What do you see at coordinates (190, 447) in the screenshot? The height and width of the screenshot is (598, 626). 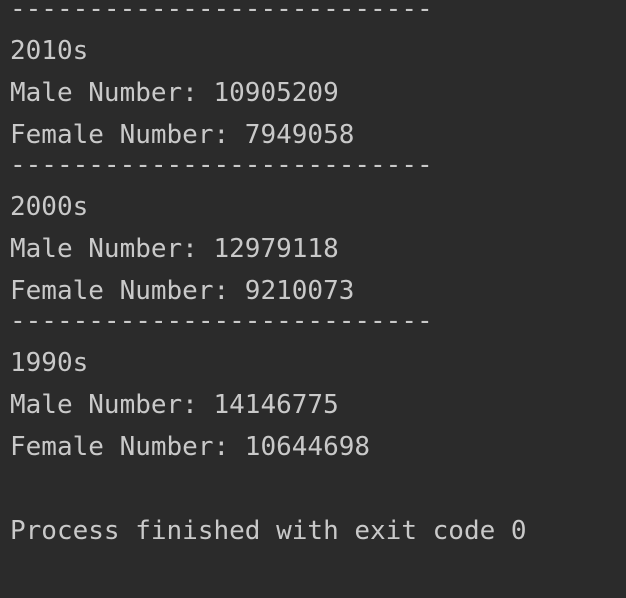 I see `female-number-line-1990s: Female Number: 10644698` at bounding box center [190, 447].